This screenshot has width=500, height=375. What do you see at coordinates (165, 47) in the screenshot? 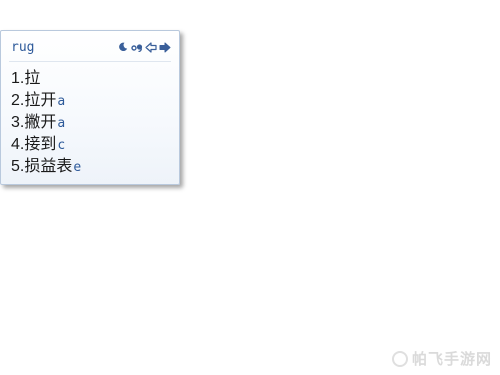
I see `next-page-icon` at bounding box center [165, 47].